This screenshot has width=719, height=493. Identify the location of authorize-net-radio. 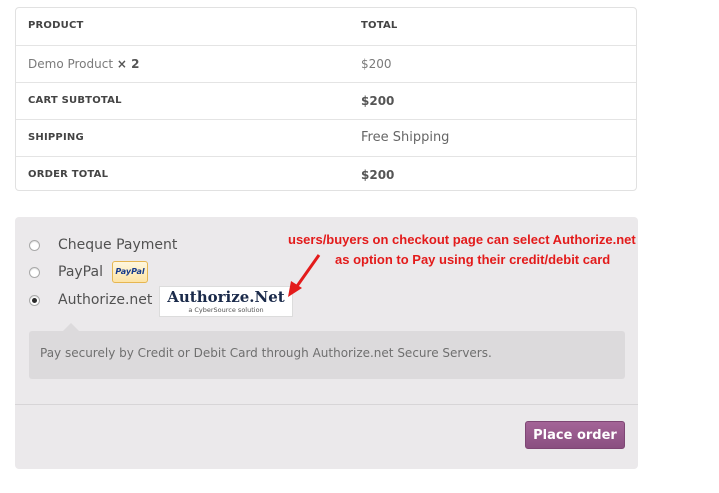
(34, 300).